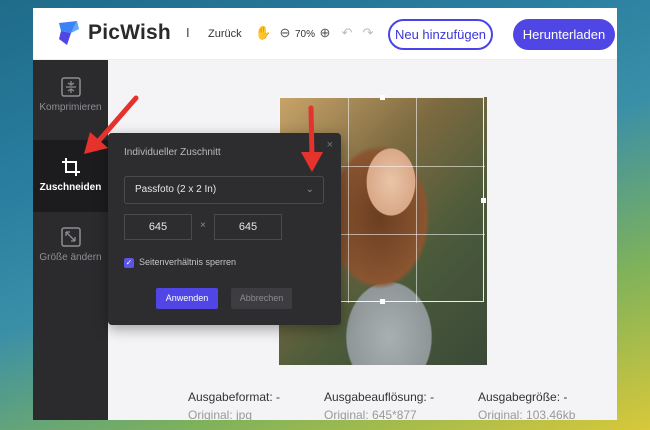 This screenshot has height=430, width=650. What do you see at coordinates (523, 397) in the screenshot?
I see `output-size-label: Ausgabegröße: -` at bounding box center [523, 397].